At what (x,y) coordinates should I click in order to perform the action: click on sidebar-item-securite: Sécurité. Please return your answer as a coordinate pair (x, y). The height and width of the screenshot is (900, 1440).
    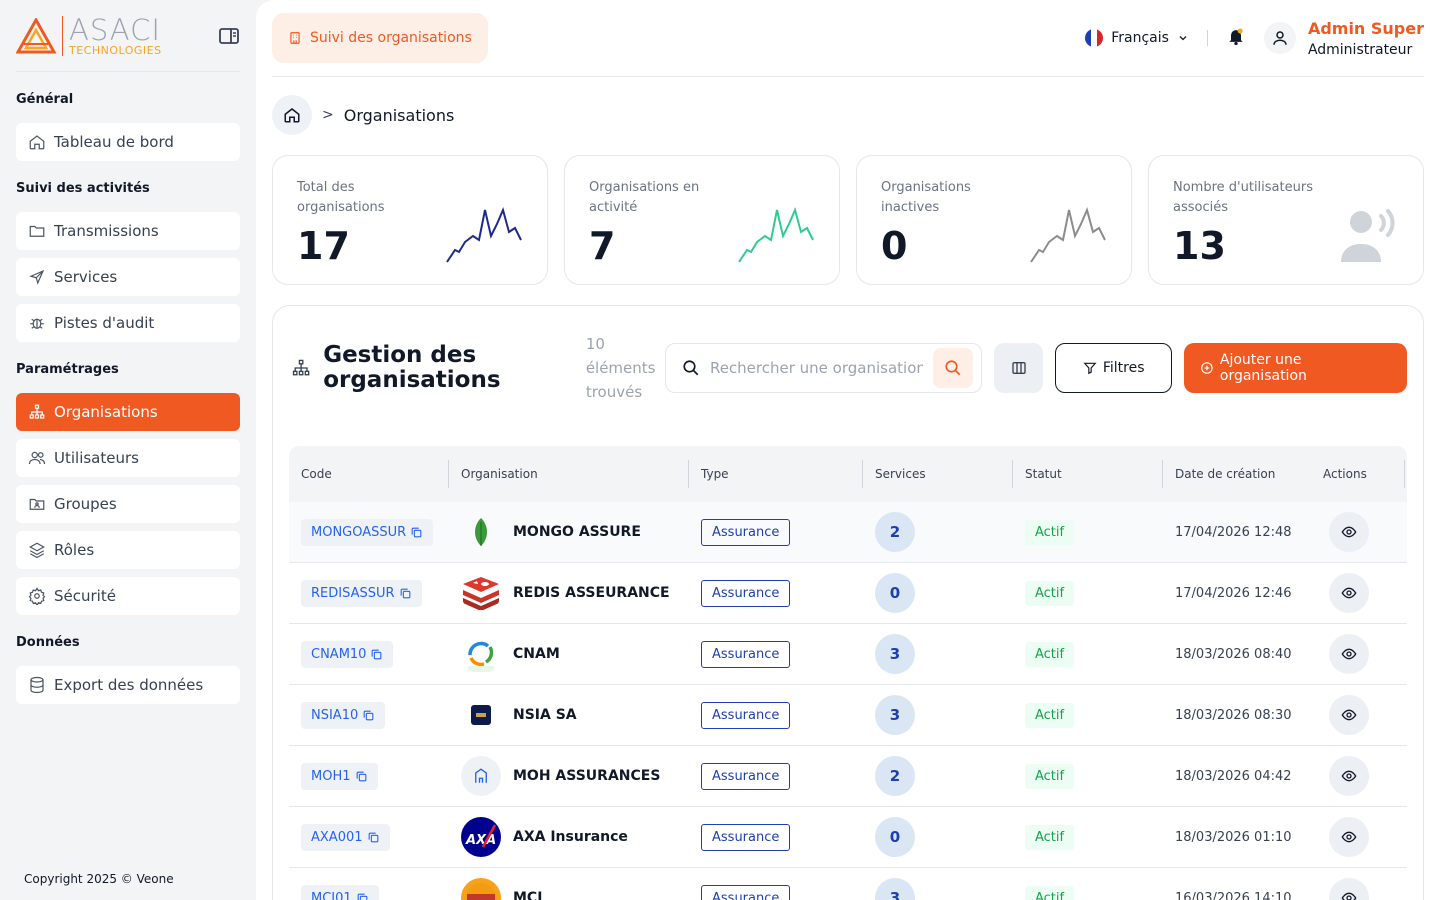
    Looking at the image, I should click on (128, 596).